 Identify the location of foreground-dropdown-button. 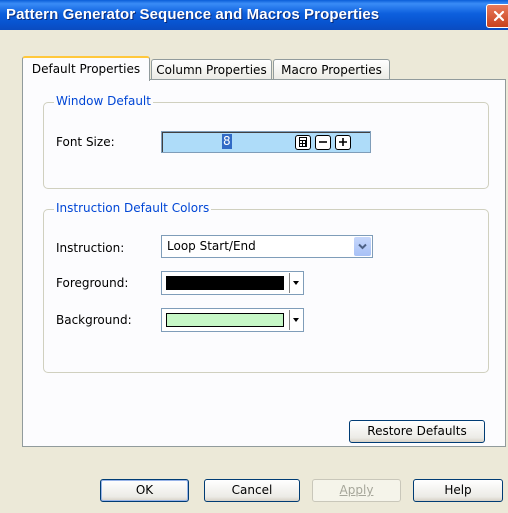
(295, 283).